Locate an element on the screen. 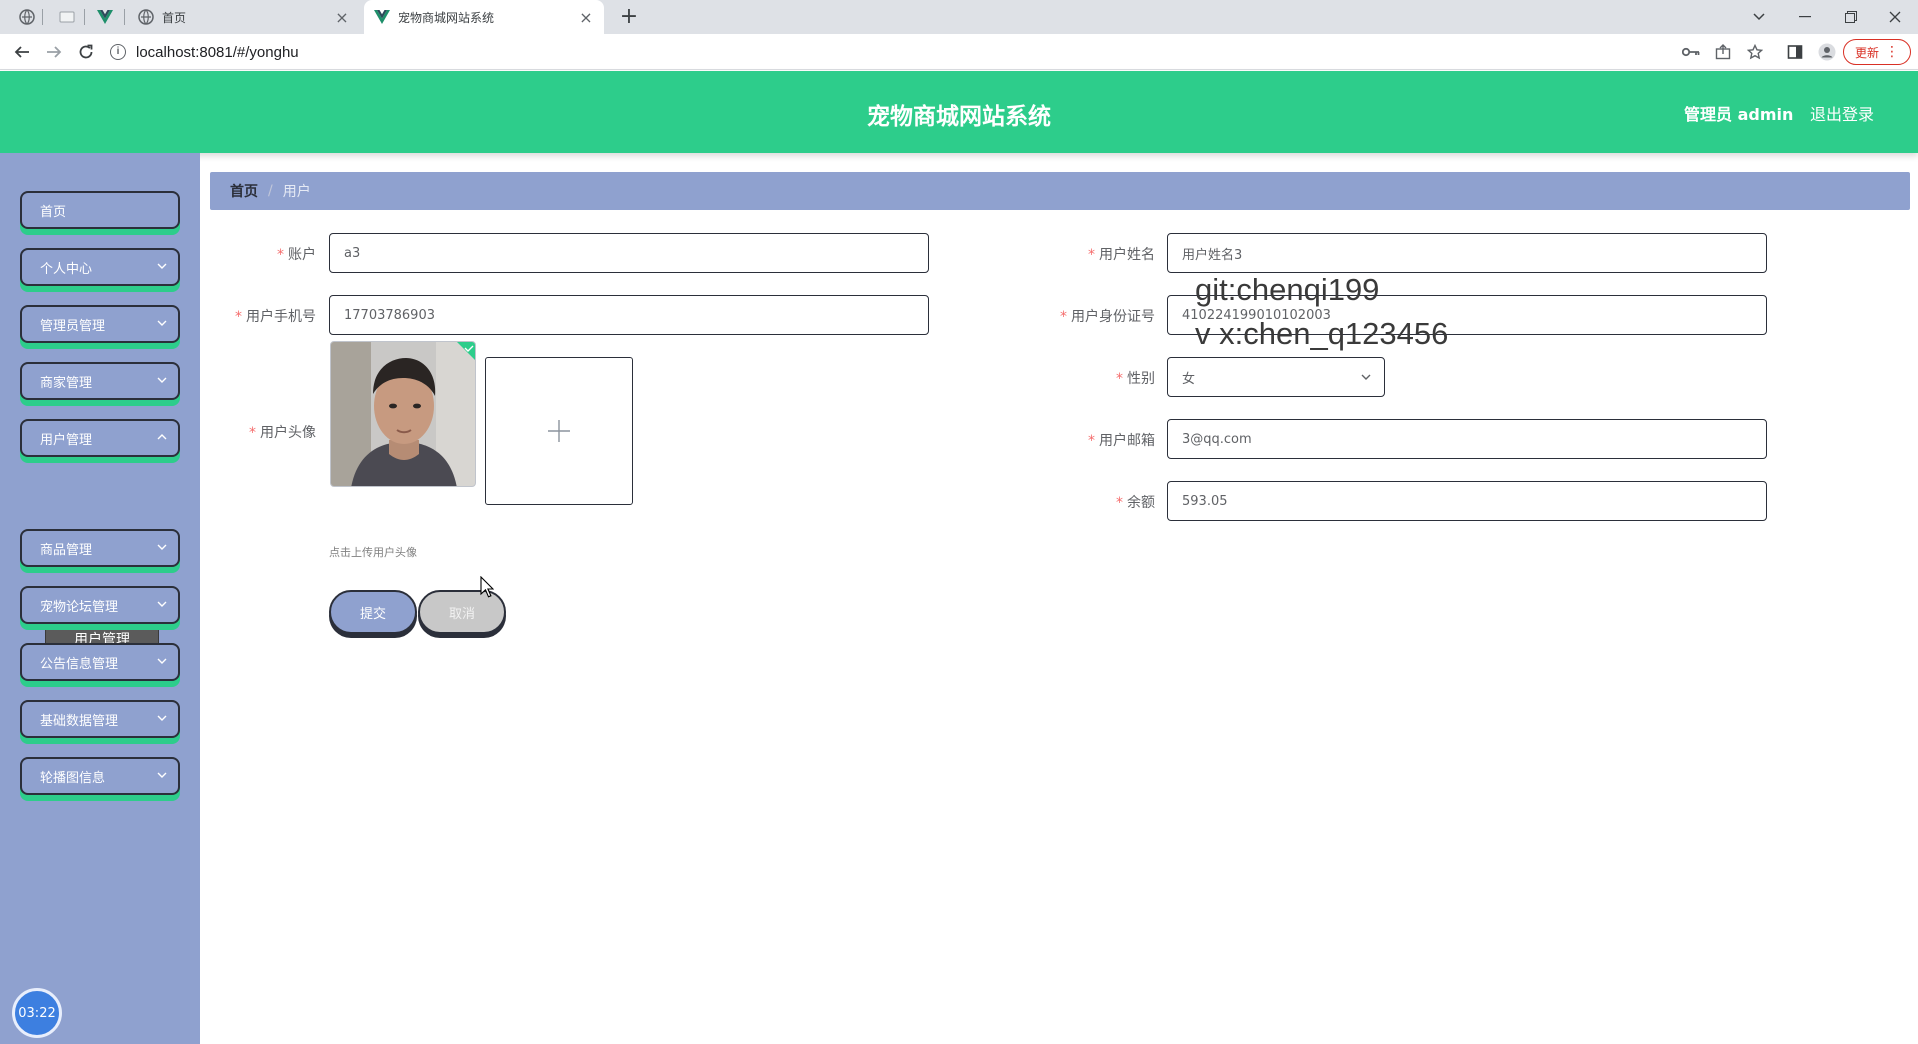 Image resolution: width=1918 pixels, height=1044 pixels. sidebar-item-basic-data-management: 基础数据管理 is located at coordinates (100, 719).